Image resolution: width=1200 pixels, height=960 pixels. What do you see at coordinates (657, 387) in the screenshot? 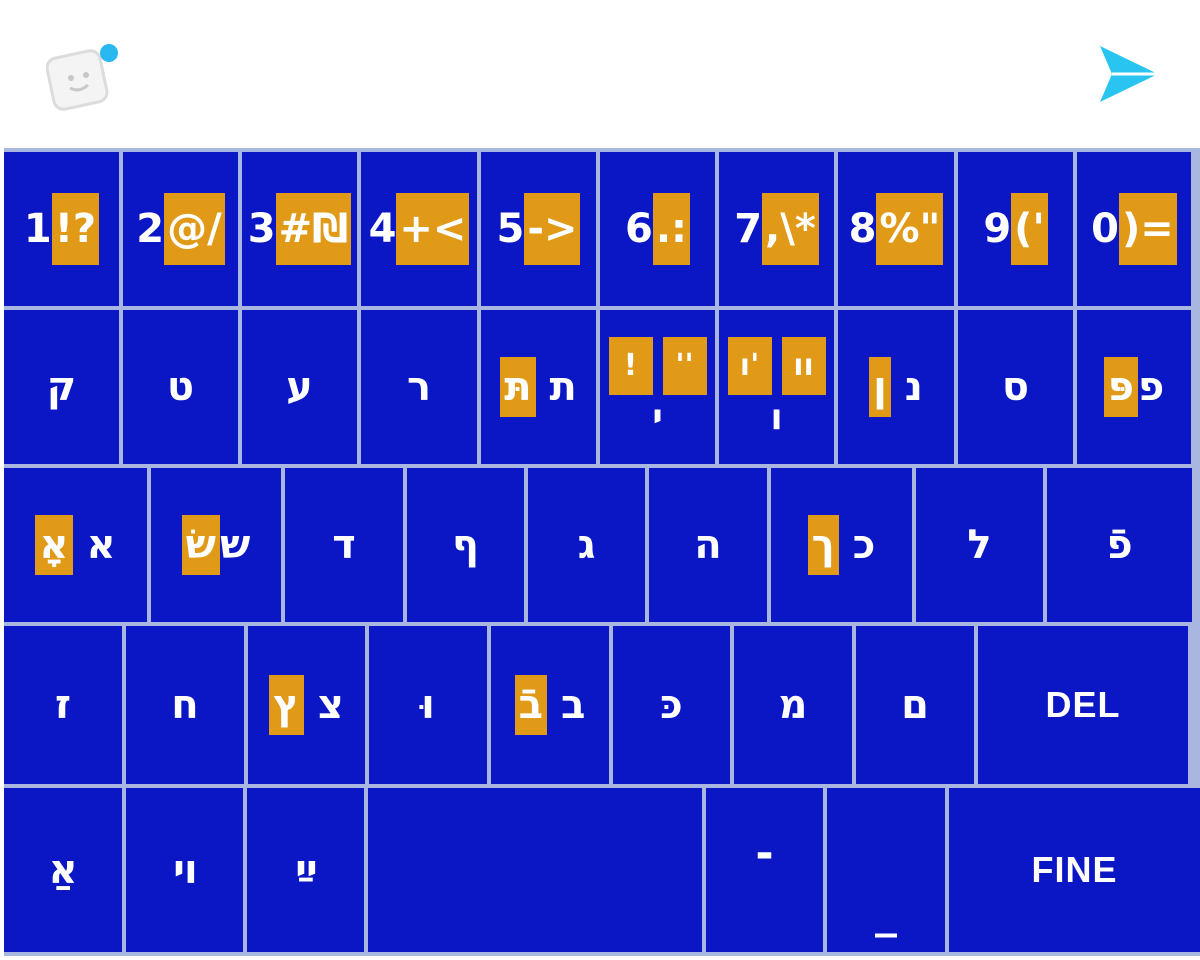
I see `key-yod: ! '' י` at bounding box center [657, 387].